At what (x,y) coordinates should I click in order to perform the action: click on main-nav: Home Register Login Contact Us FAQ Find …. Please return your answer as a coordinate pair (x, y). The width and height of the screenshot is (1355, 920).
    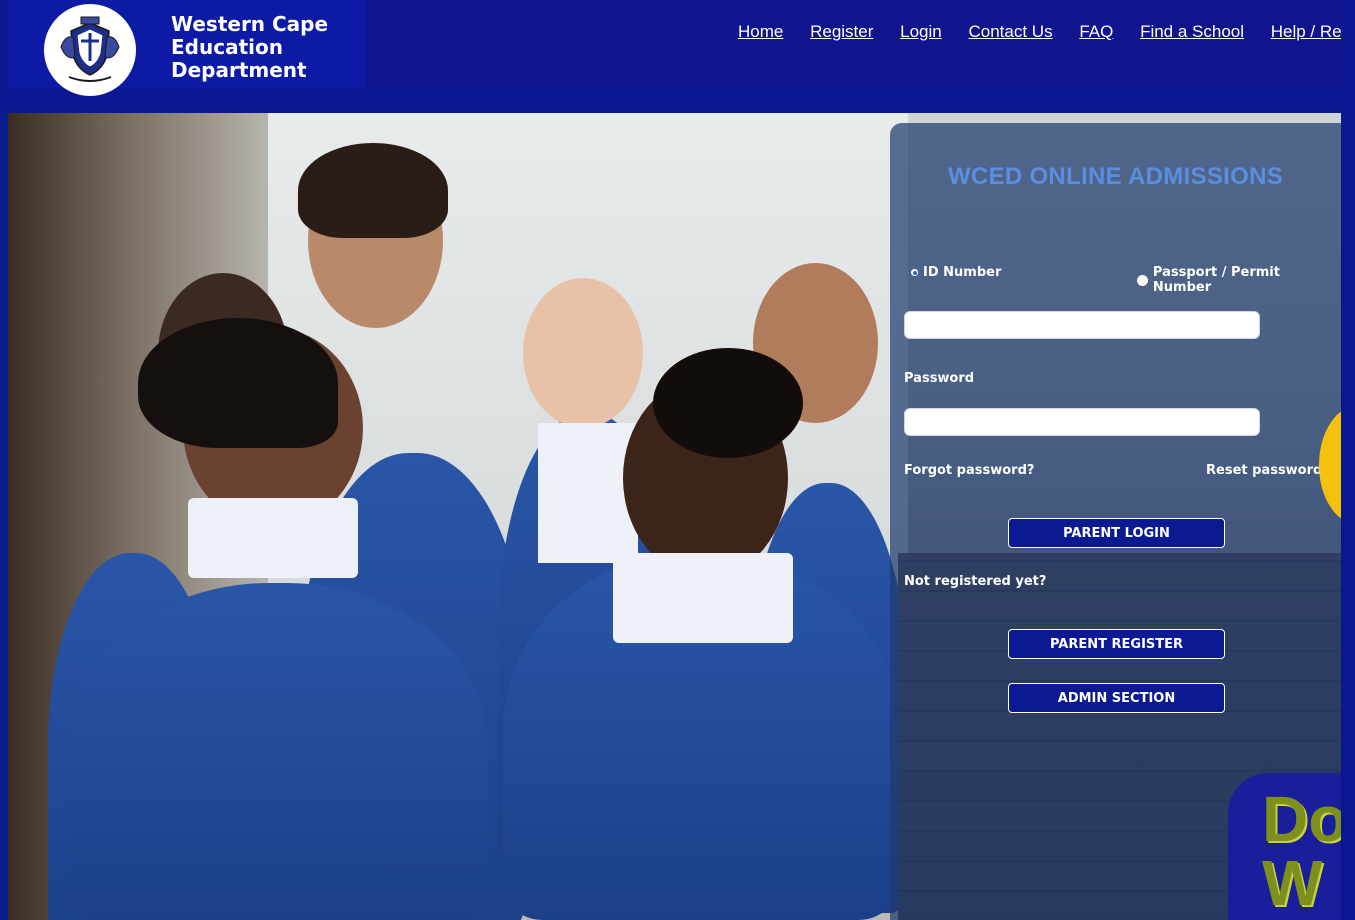
    Looking at the image, I should click on (1039, 35).